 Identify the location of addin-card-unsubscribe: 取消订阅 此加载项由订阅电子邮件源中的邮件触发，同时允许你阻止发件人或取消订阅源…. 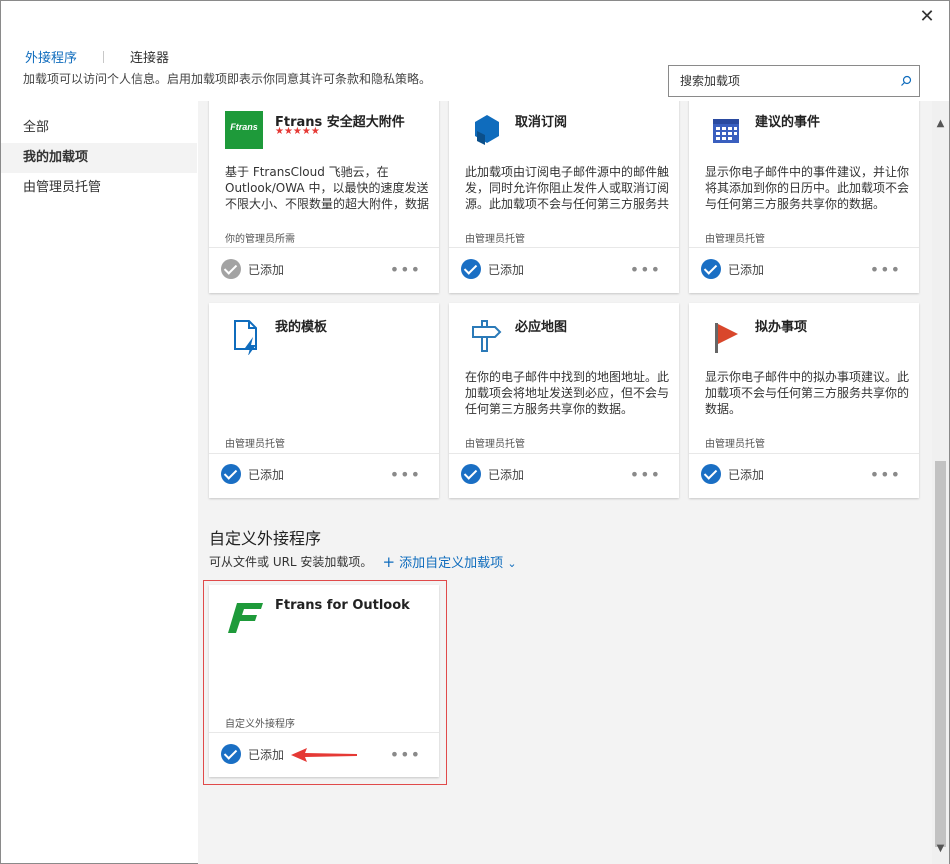
(564, 197).